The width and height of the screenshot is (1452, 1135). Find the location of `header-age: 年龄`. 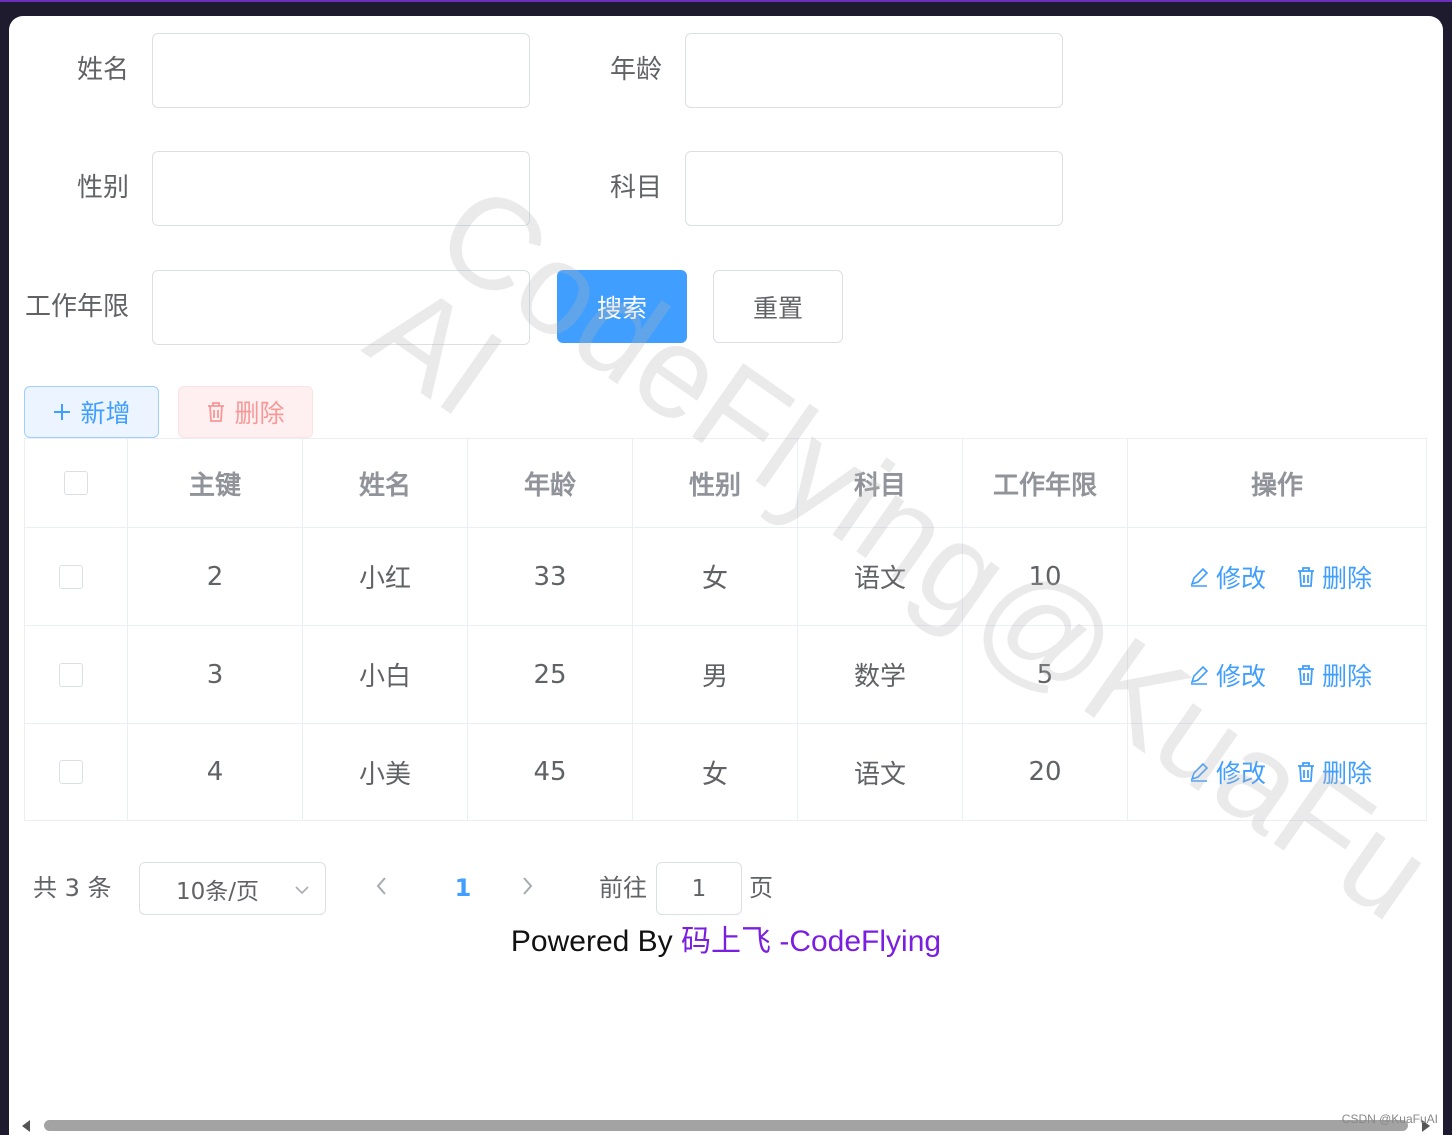

header-age: 年龄 is located at coordinates (550, 483).